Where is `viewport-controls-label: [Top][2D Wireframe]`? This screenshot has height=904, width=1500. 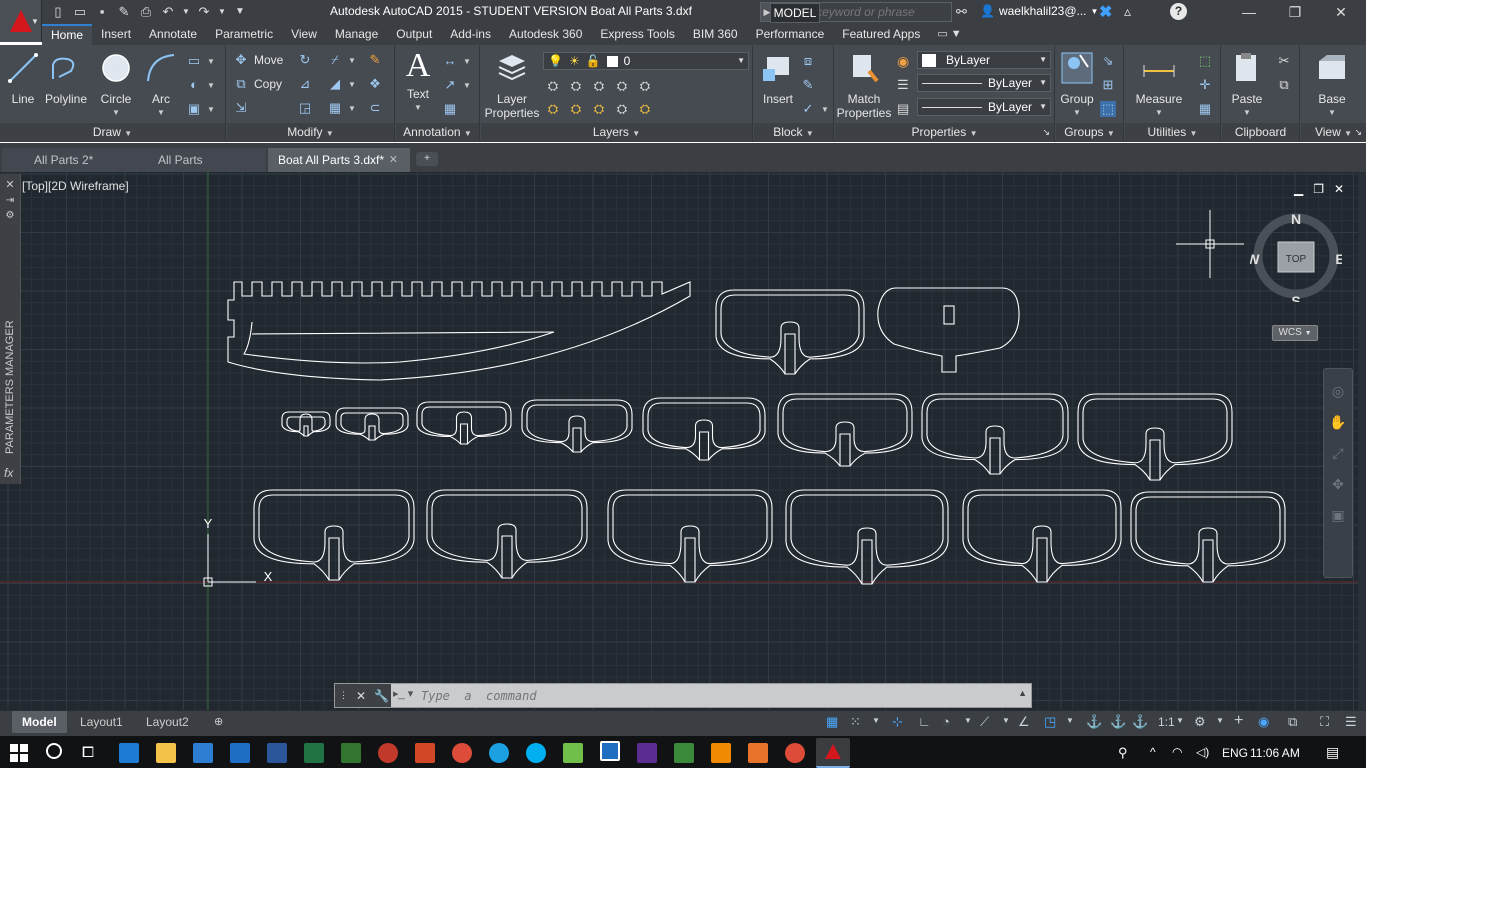
viewport-controls-label: [Top][2D Wireframe] is located at coordinates (75, 186).